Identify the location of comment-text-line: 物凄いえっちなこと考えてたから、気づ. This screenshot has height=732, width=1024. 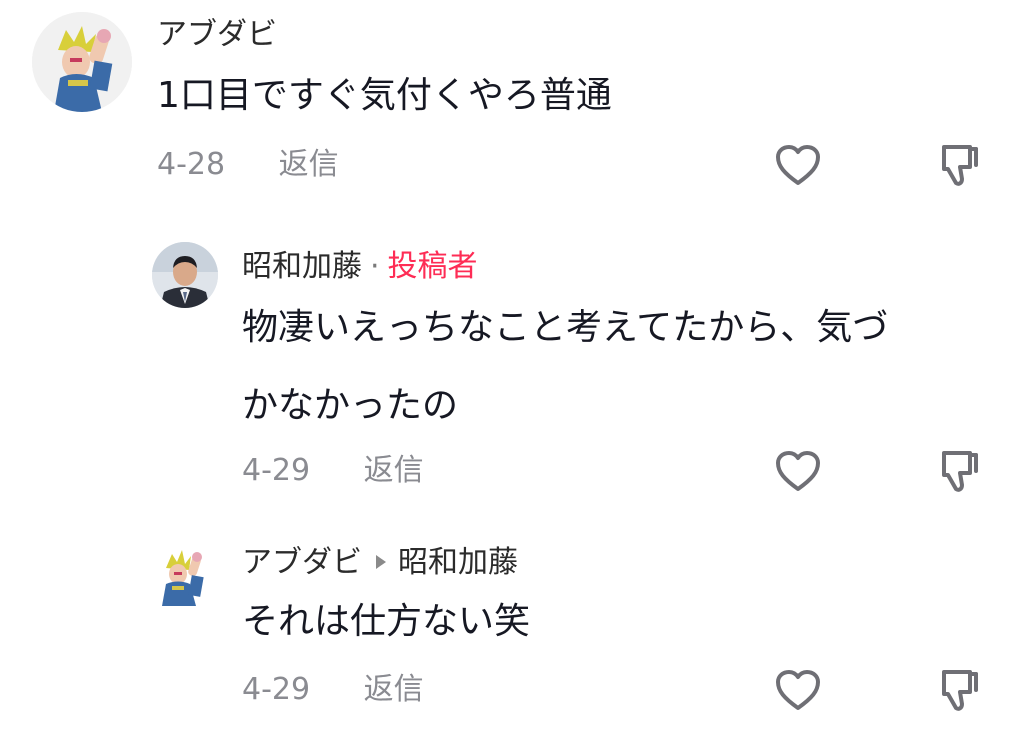
(565, 327).